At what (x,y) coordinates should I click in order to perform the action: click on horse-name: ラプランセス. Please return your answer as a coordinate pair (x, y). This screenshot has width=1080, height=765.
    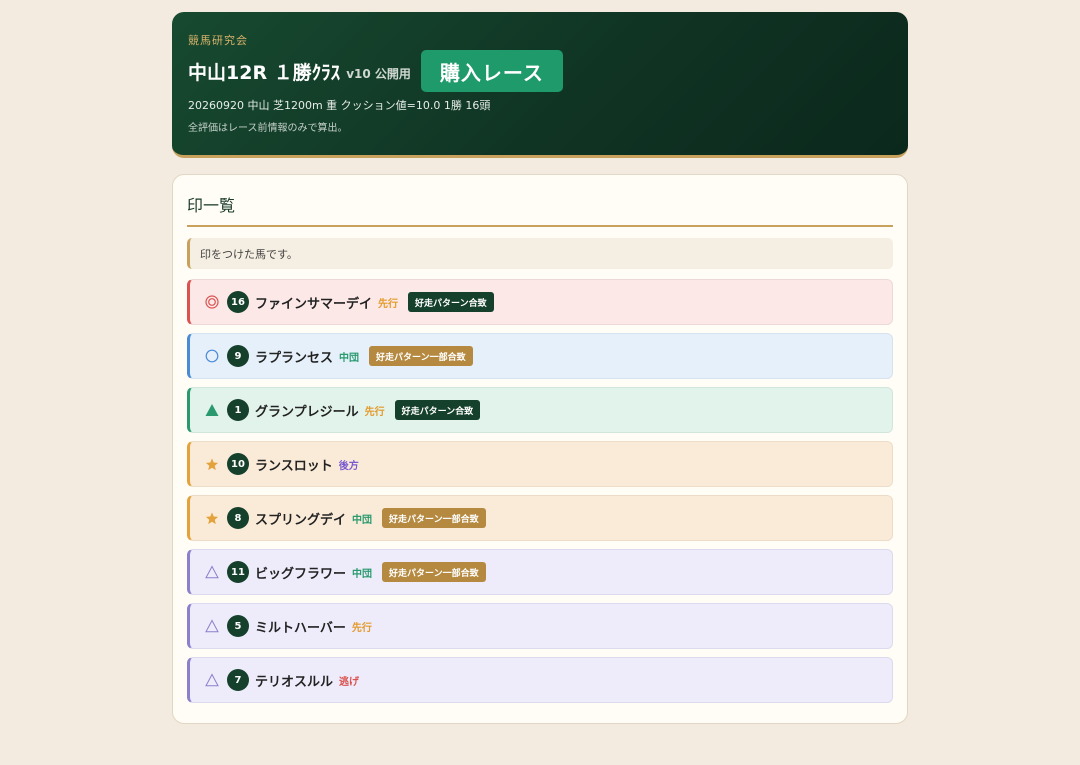
    Looking at the image, I should click on (294, 358).